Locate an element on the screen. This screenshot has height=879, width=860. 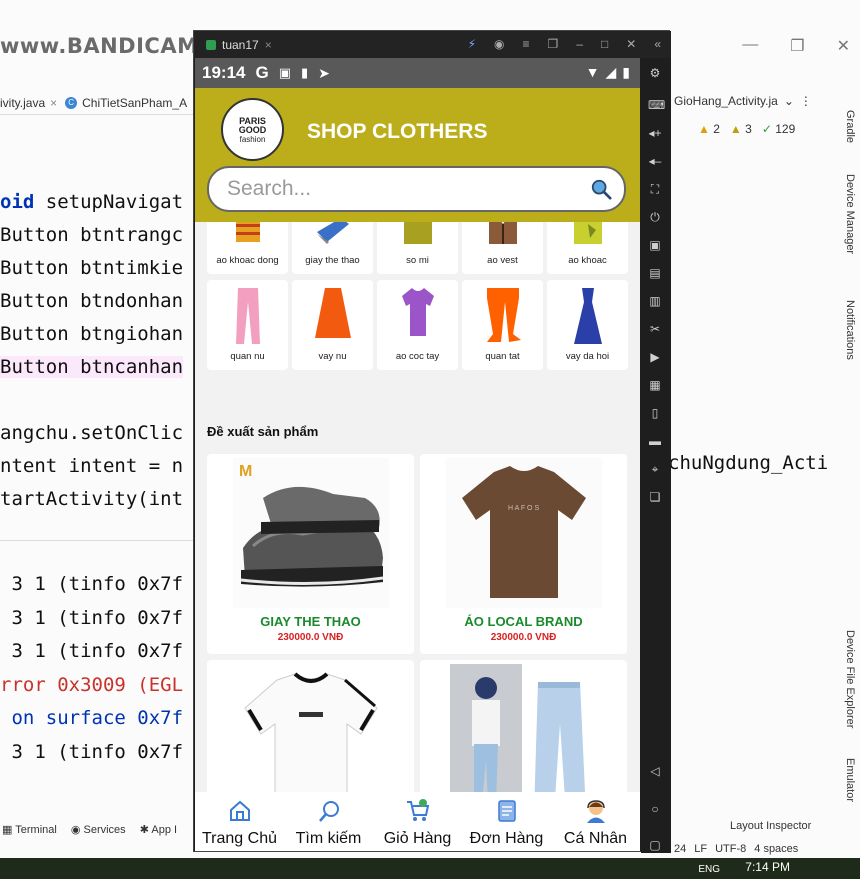
fullscreen-icon: ⛶ is located at coordinates (655, 189).